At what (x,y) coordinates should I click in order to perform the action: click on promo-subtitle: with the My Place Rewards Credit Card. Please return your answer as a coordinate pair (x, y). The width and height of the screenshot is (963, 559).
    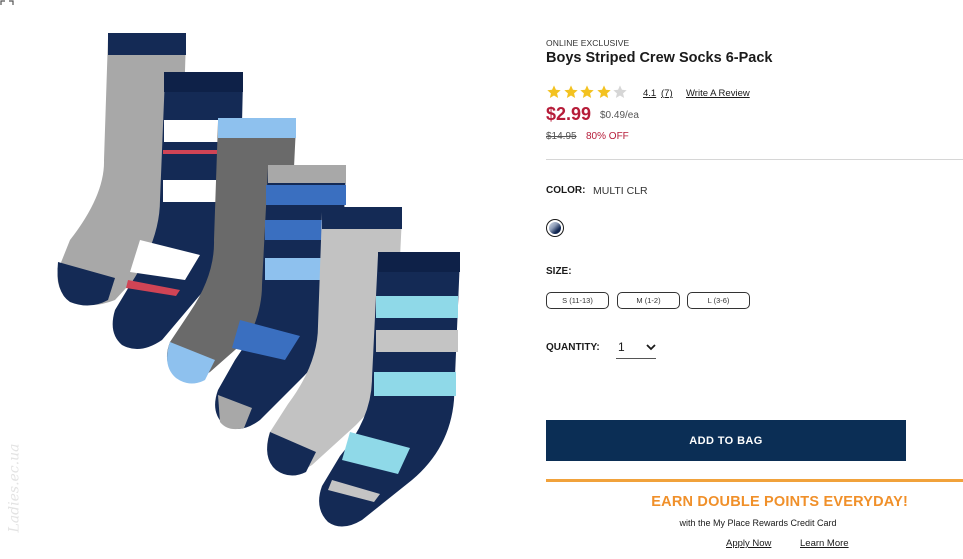
    Looking at the image, I should click on (758, 523).